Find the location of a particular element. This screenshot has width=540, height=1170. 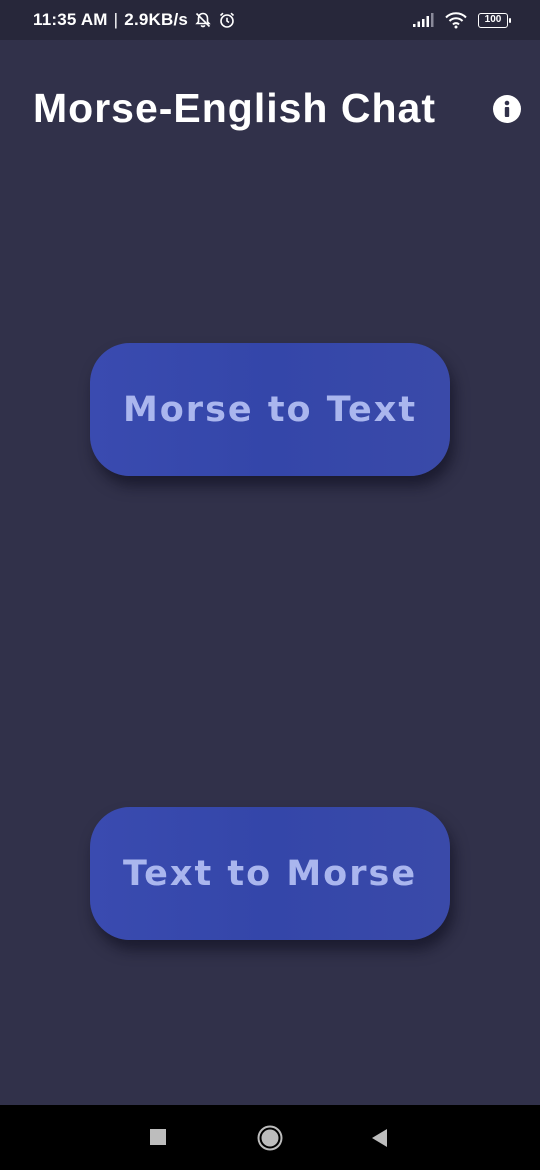

signal-icon is located at coordinates (423, 20).